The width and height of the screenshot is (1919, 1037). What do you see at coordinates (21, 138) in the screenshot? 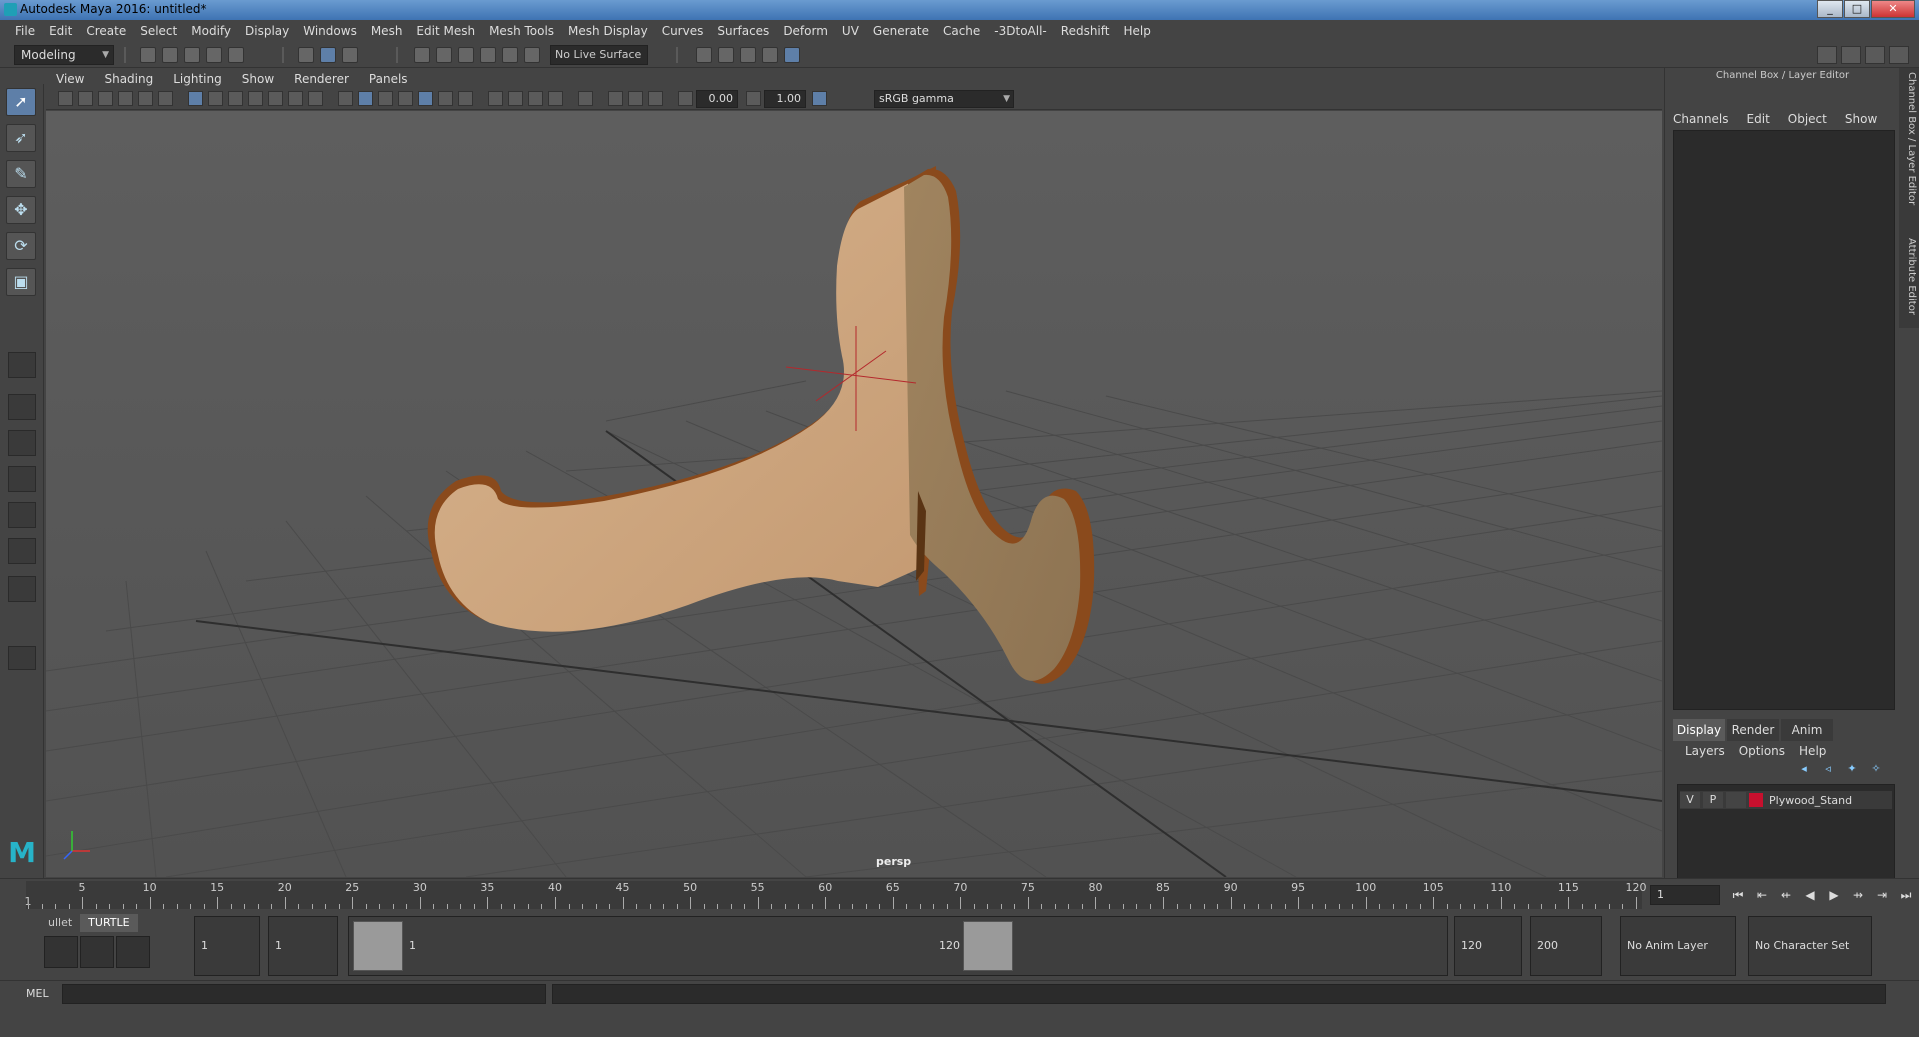
I see `lasso-tool-icon: ➶` at bounding box center [21, 138].